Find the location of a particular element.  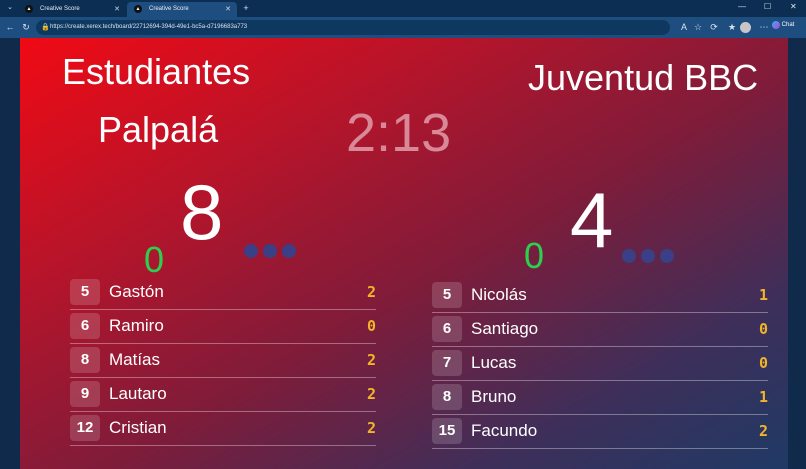

home-score: 8 is located at coordinates (202, 212).